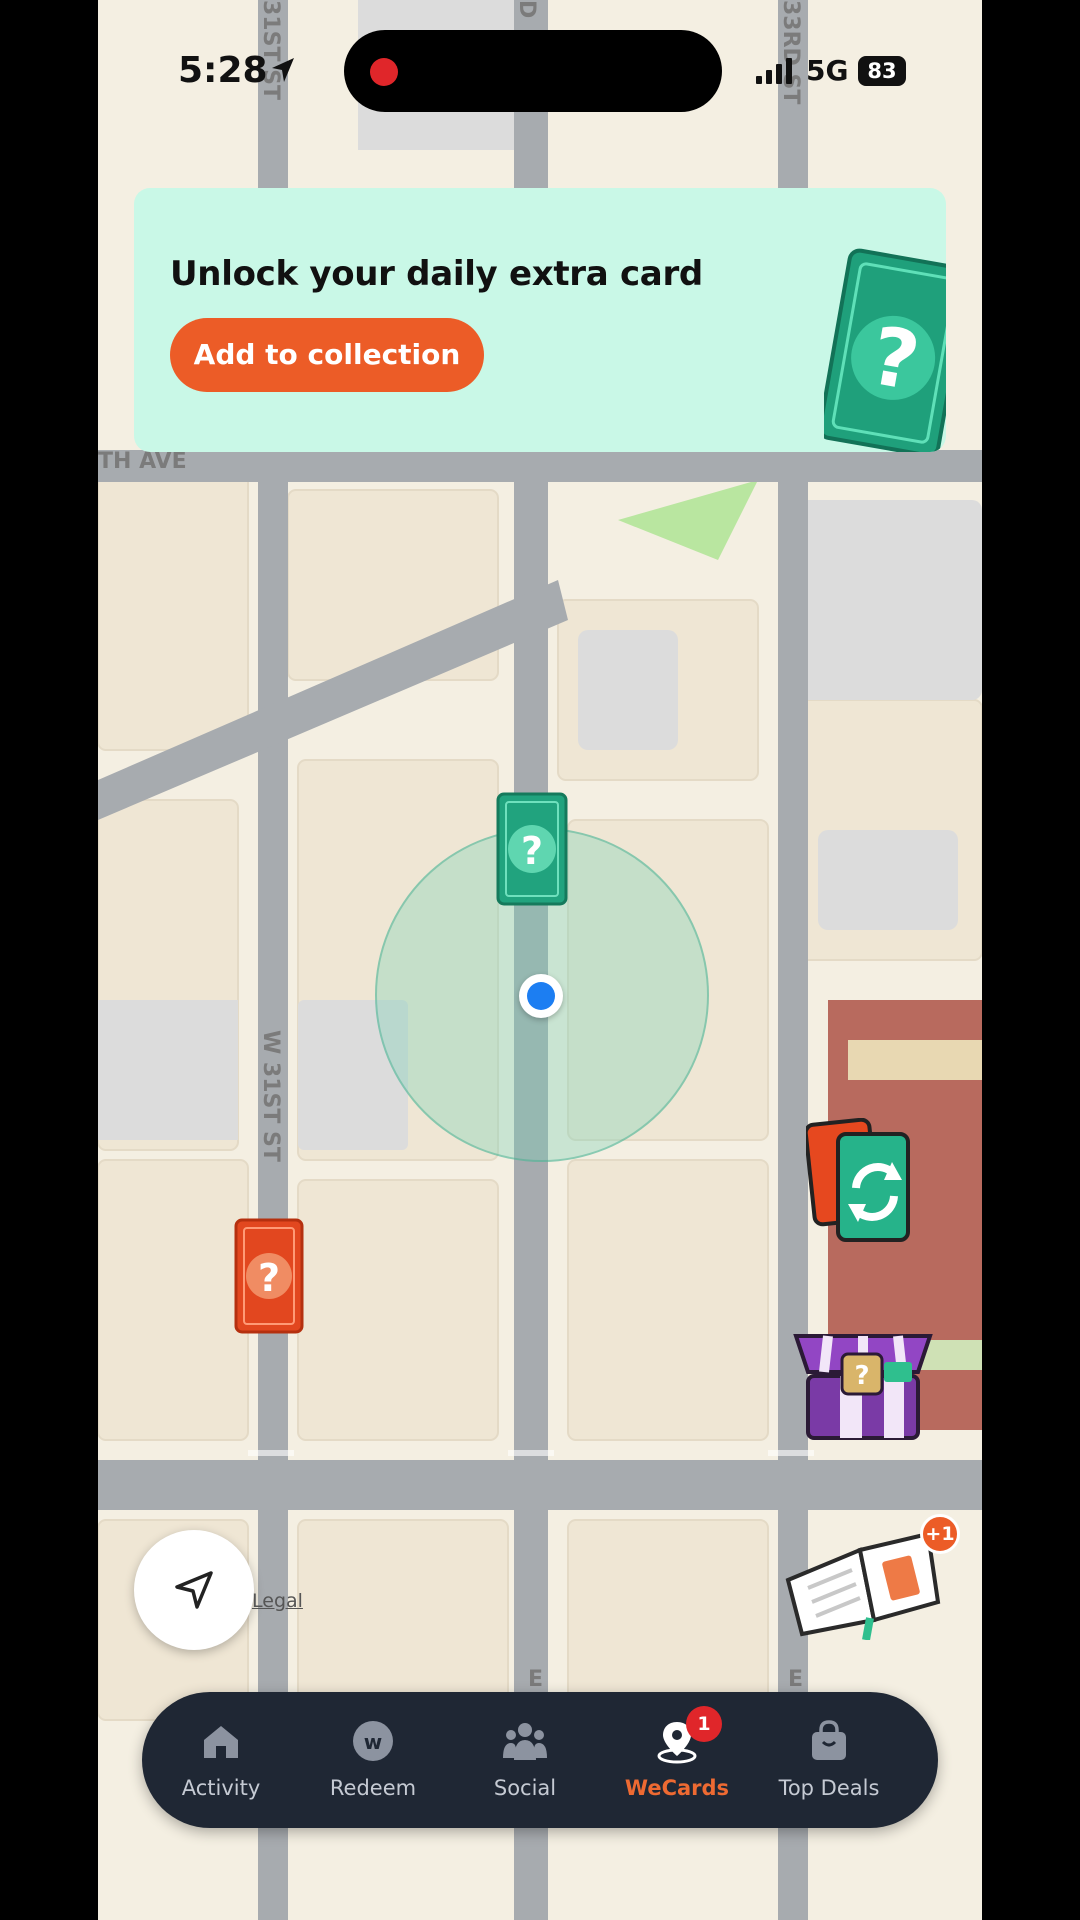  Describe the element at coordinates (882, 71) in the screenshot. I see `battery-icon: 83` at that location.